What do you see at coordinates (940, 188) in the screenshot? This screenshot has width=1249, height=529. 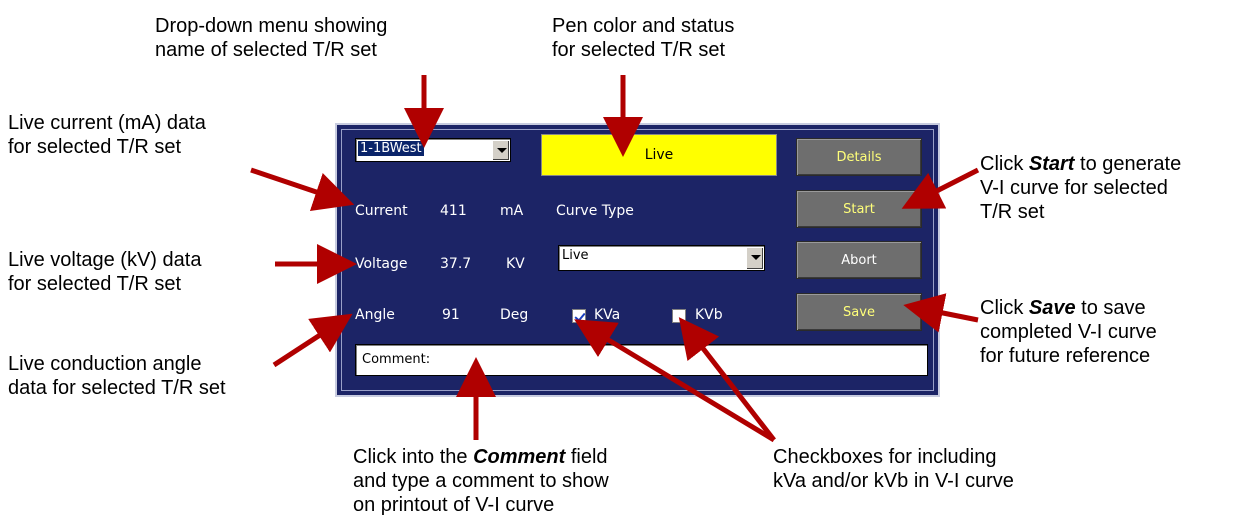 I see `arrow-start` at bounding box center [940, 188].